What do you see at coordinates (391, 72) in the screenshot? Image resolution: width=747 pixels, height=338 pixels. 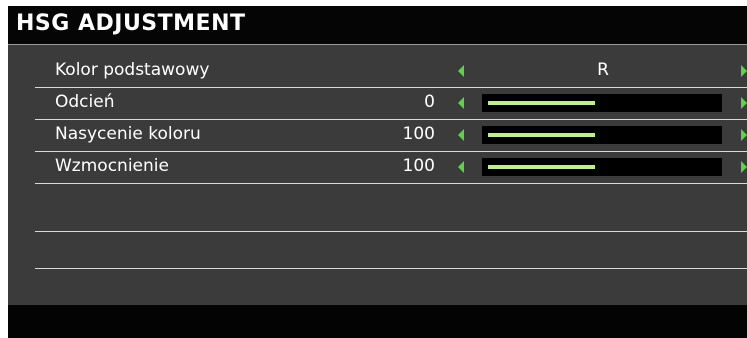 I see `menu-row-base-color: Kolor podstawowy R` at bounding box center [391, 72].